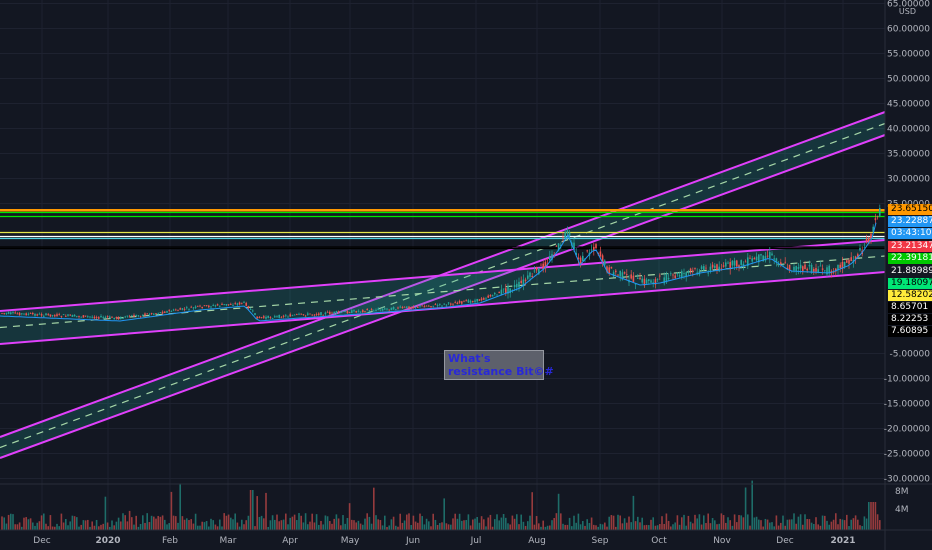 The height and width of the screenshot is (550, 932). I want to click on time-axis-label: Apr, so click(290, 541).